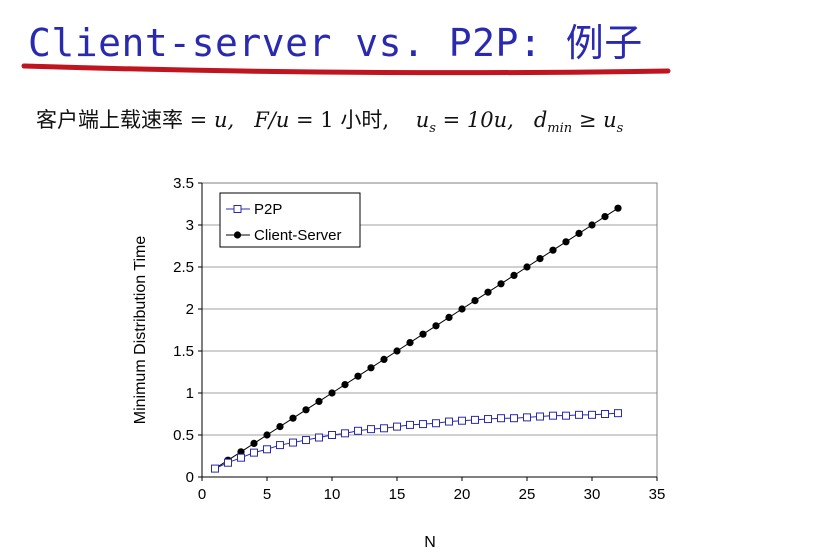 This screenshot has height=557, width=834. Describe the element at coordinates (190, 477) in the screenshot. I see `y-tick-label: 0` at that location.